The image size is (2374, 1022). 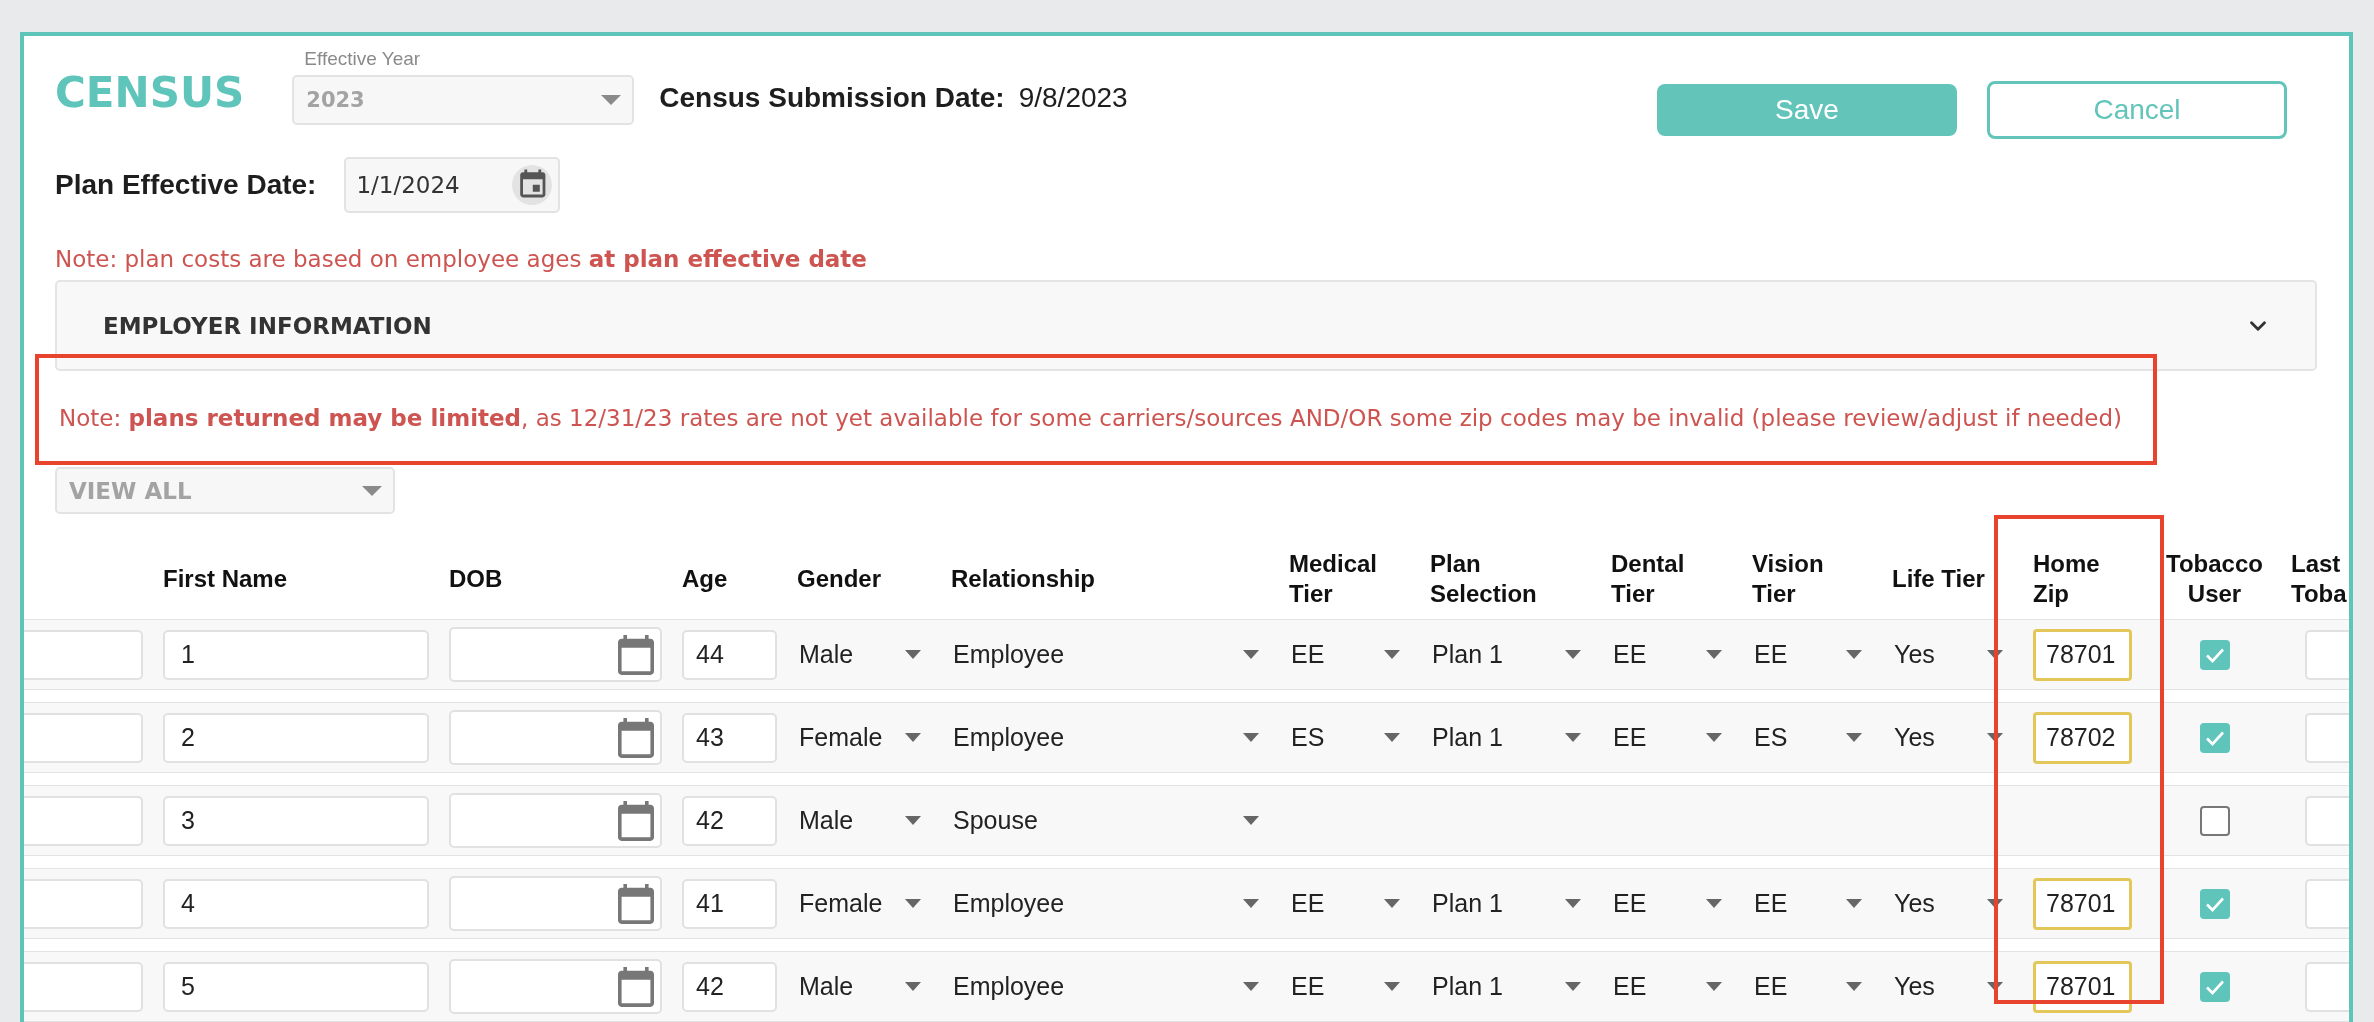 What do you see at coordinates (362, 59) in the screenshot?
I see `field-label: Effective Year` at bounding box center [362, 59].